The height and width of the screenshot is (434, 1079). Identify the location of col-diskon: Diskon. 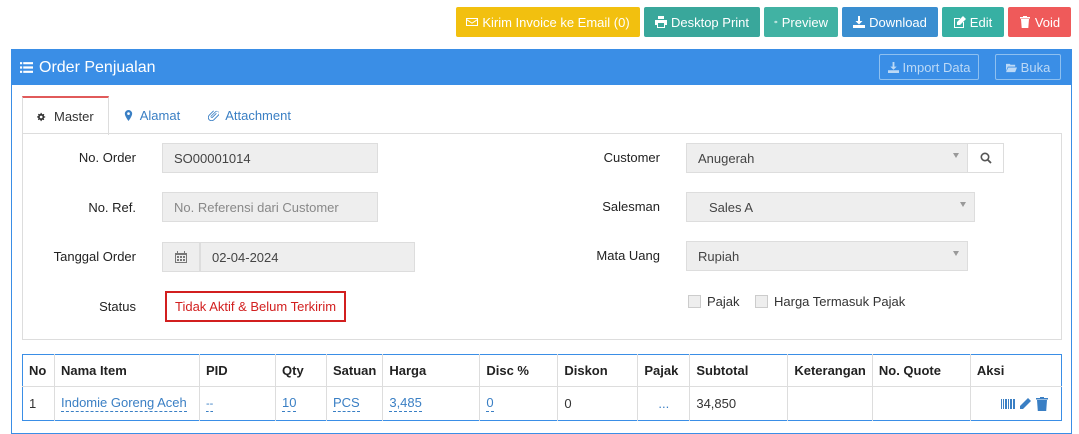
(598, 370).